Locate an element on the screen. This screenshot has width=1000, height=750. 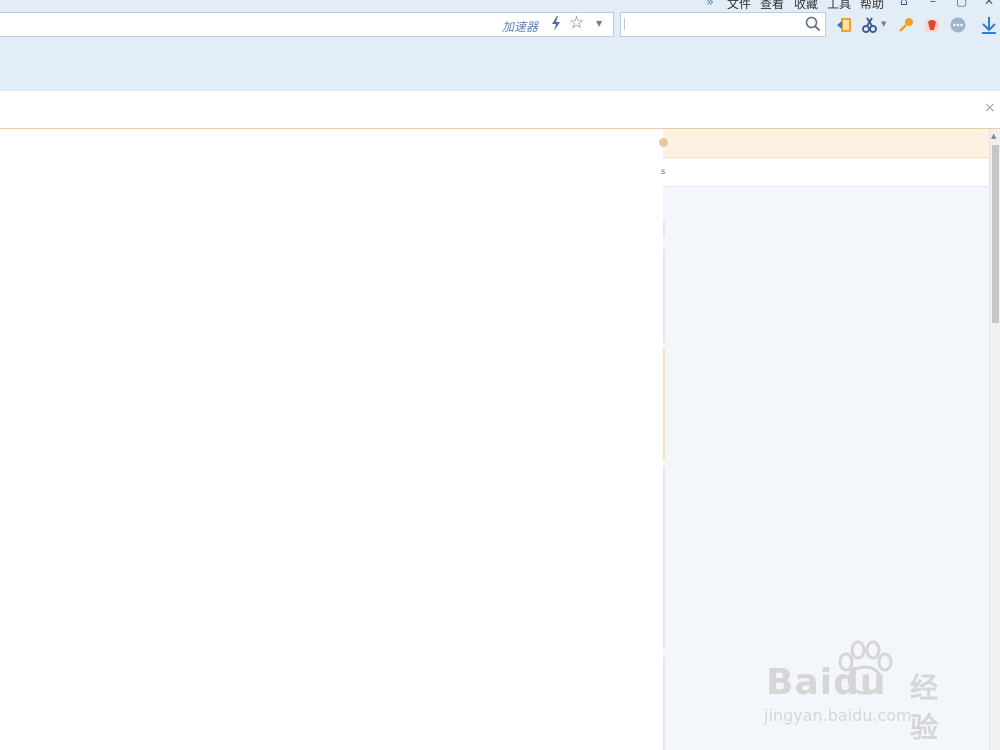
scissors-icon is located at coordinates (870, 25).